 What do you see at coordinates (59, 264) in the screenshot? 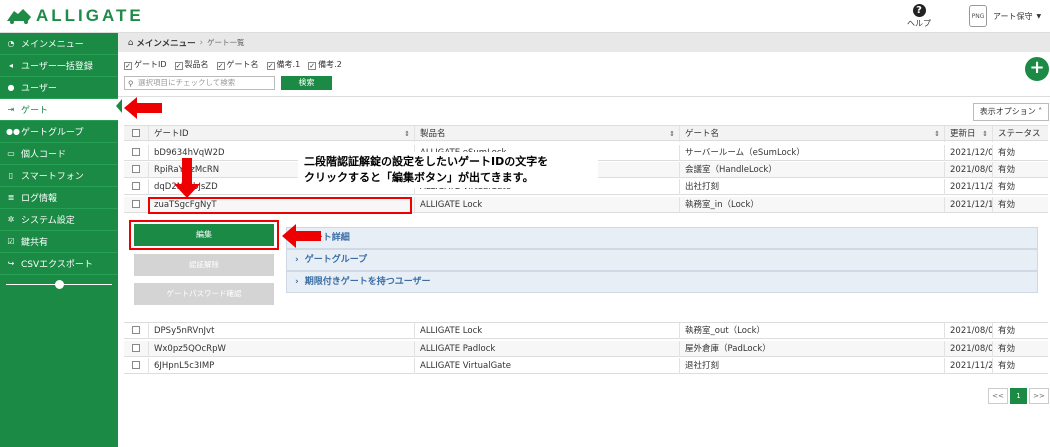
I see `sidebar-item-csv-export: ↪ CSVエクスポート` at bounding box center [59, 264].